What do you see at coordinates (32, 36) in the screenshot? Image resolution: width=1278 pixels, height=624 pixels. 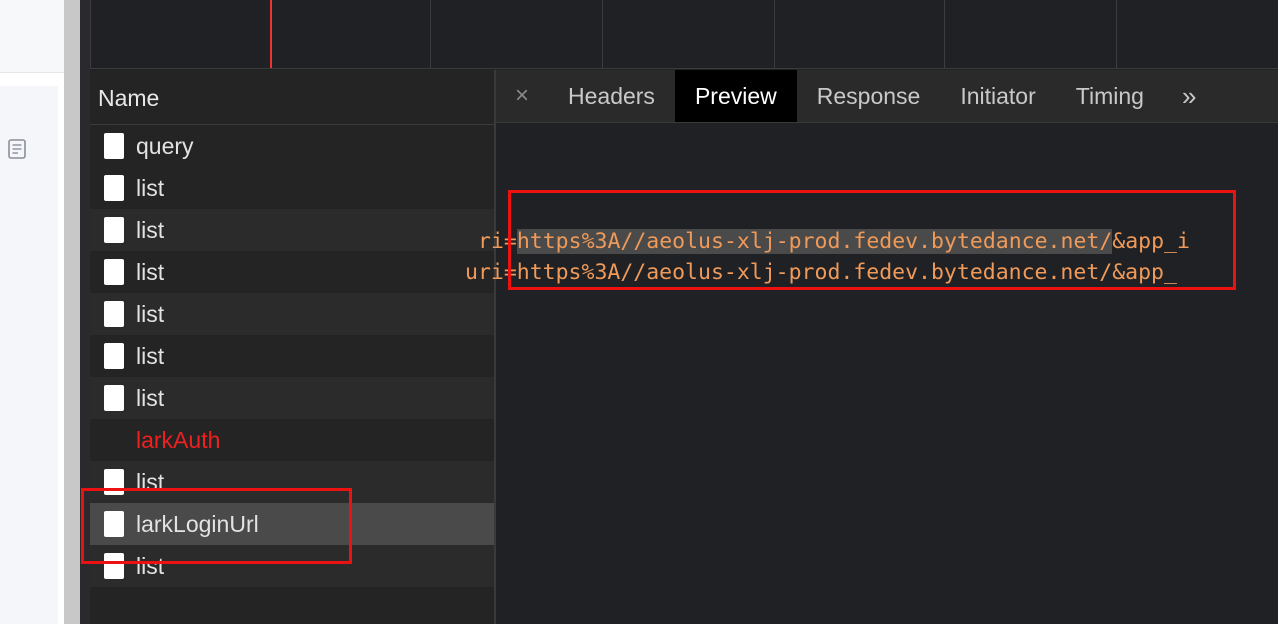 I see `page-top-band` at bounding box center [32, 36].